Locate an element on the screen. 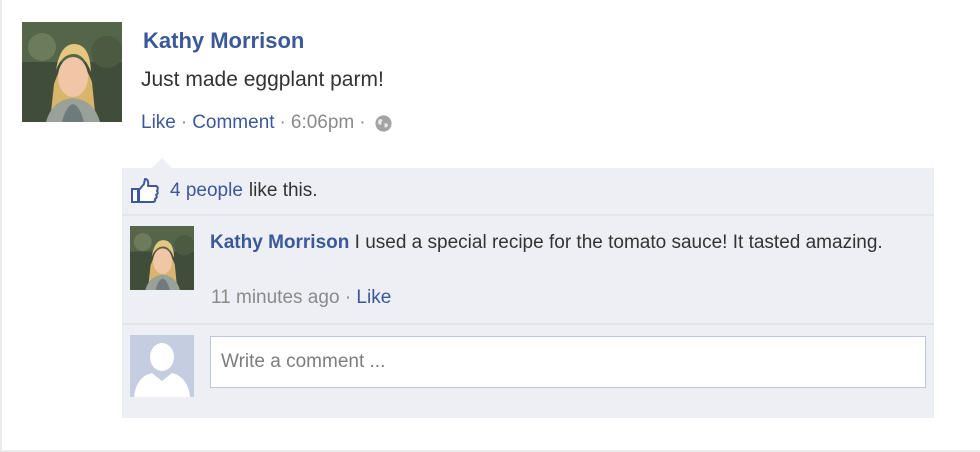 The height and width of the screenshot is (452, 980). comment-timestamp: 11 minutes ago is located at coordinates (275, 297).